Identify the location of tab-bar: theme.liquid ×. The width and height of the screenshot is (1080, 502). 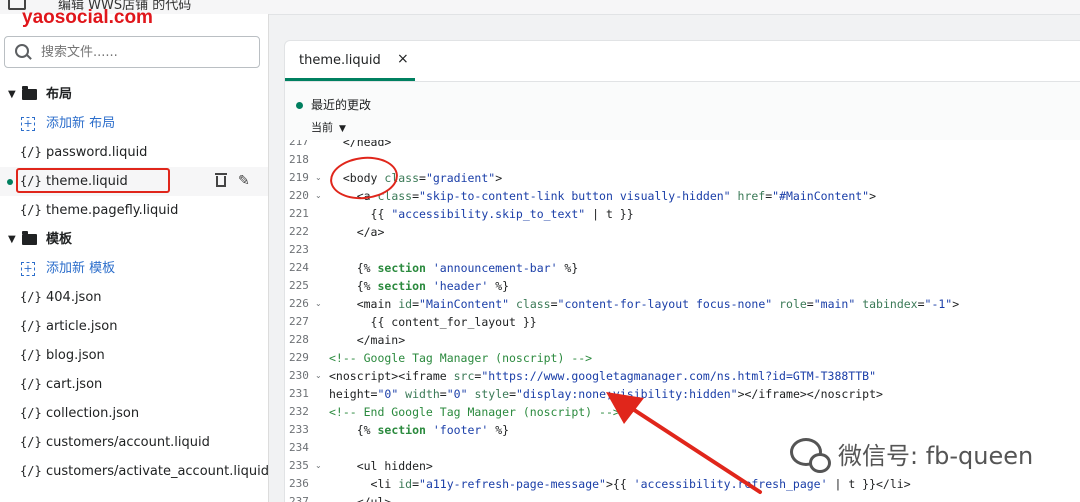
(682, 61).